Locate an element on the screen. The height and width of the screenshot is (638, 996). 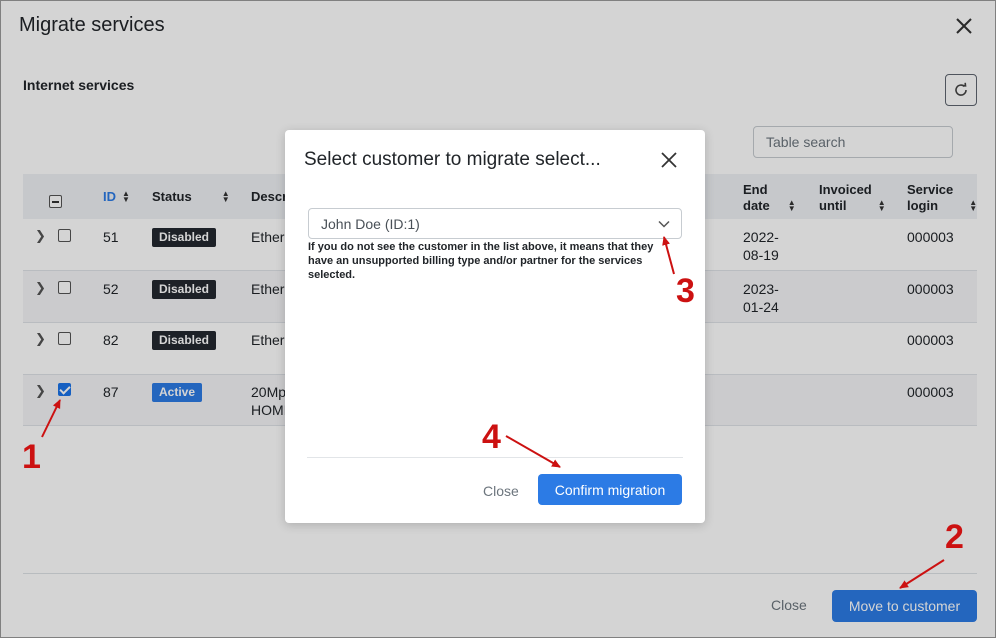
annotation-number-2: 2 is located at coordinates (954, 537).